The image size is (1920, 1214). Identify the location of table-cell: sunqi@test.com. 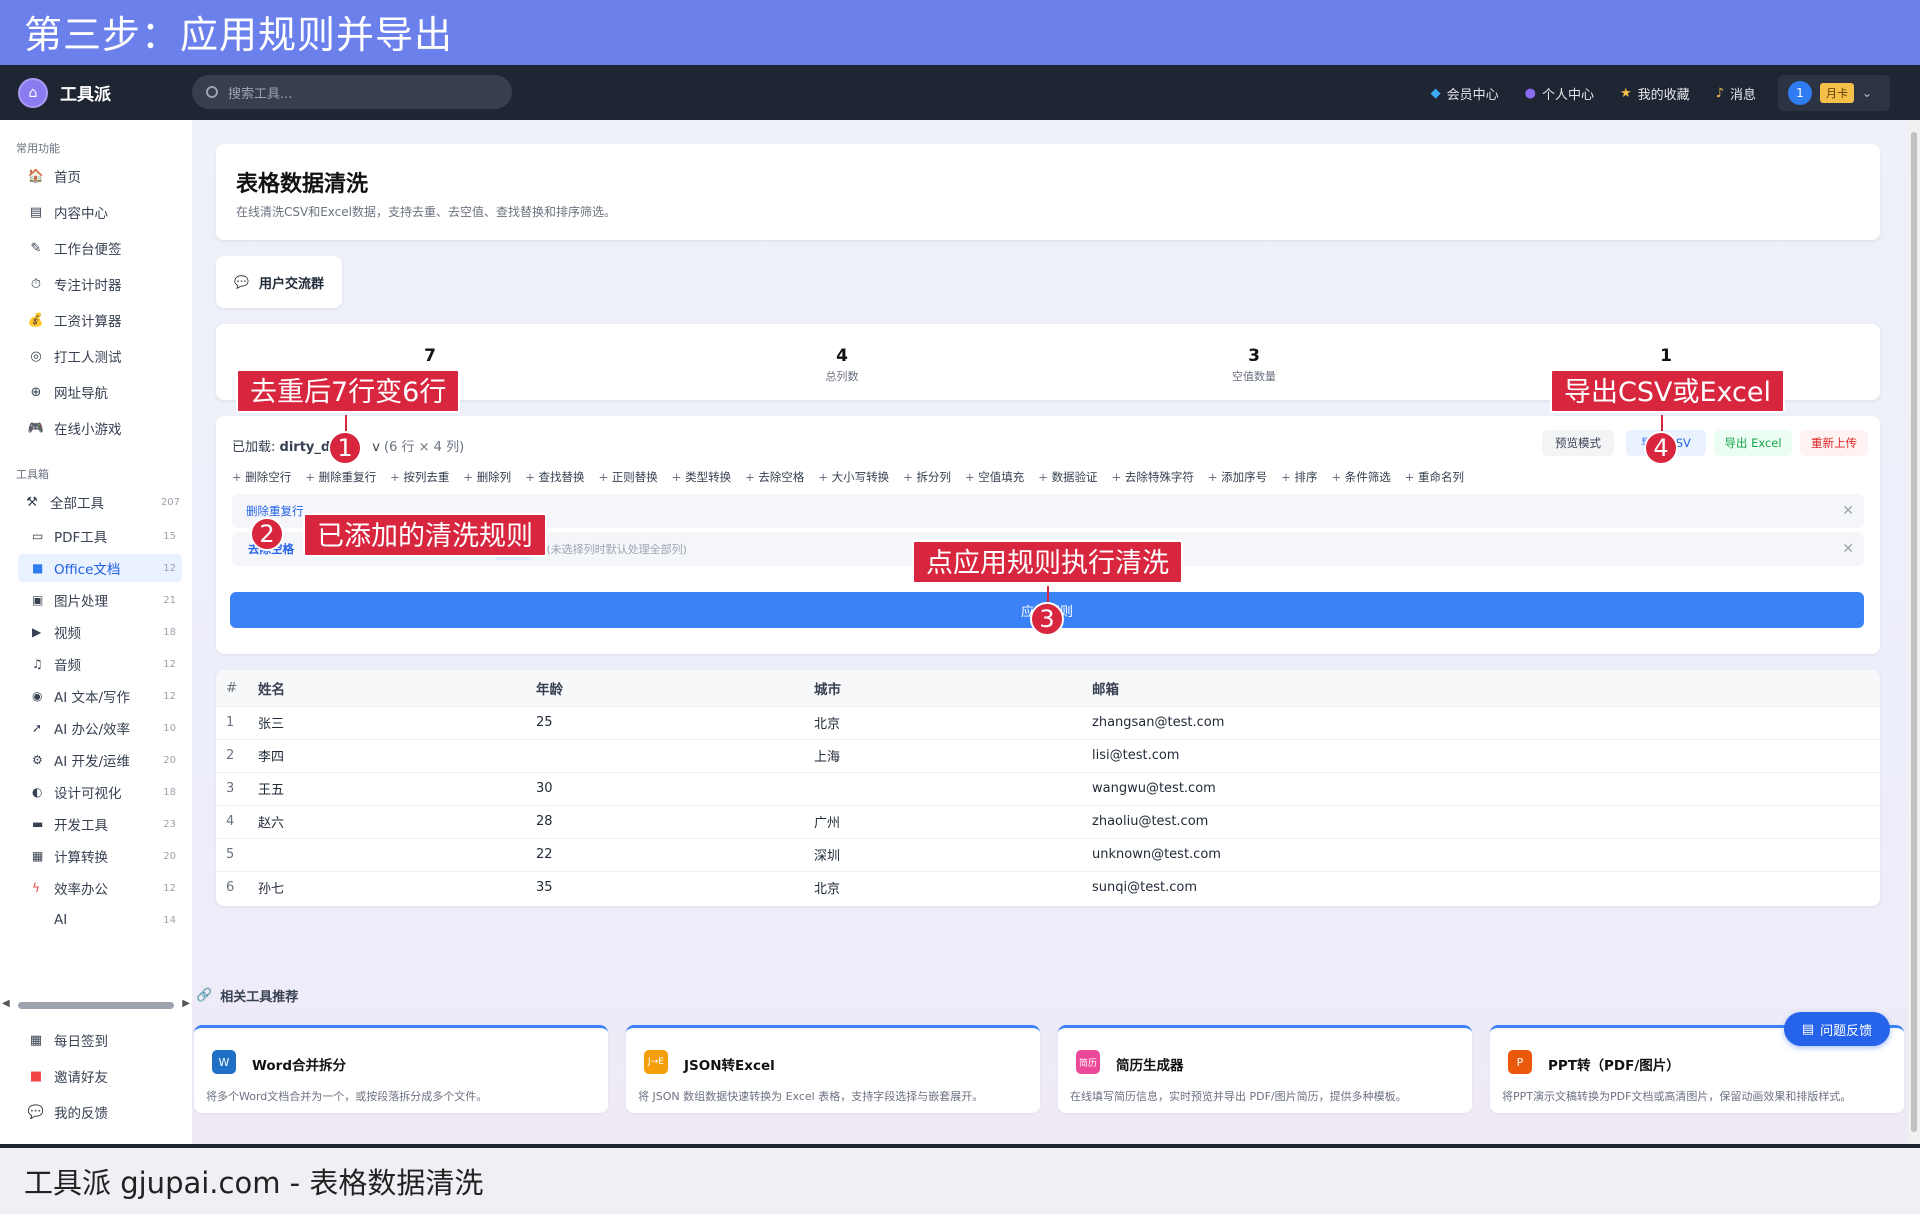
(1486, 887).